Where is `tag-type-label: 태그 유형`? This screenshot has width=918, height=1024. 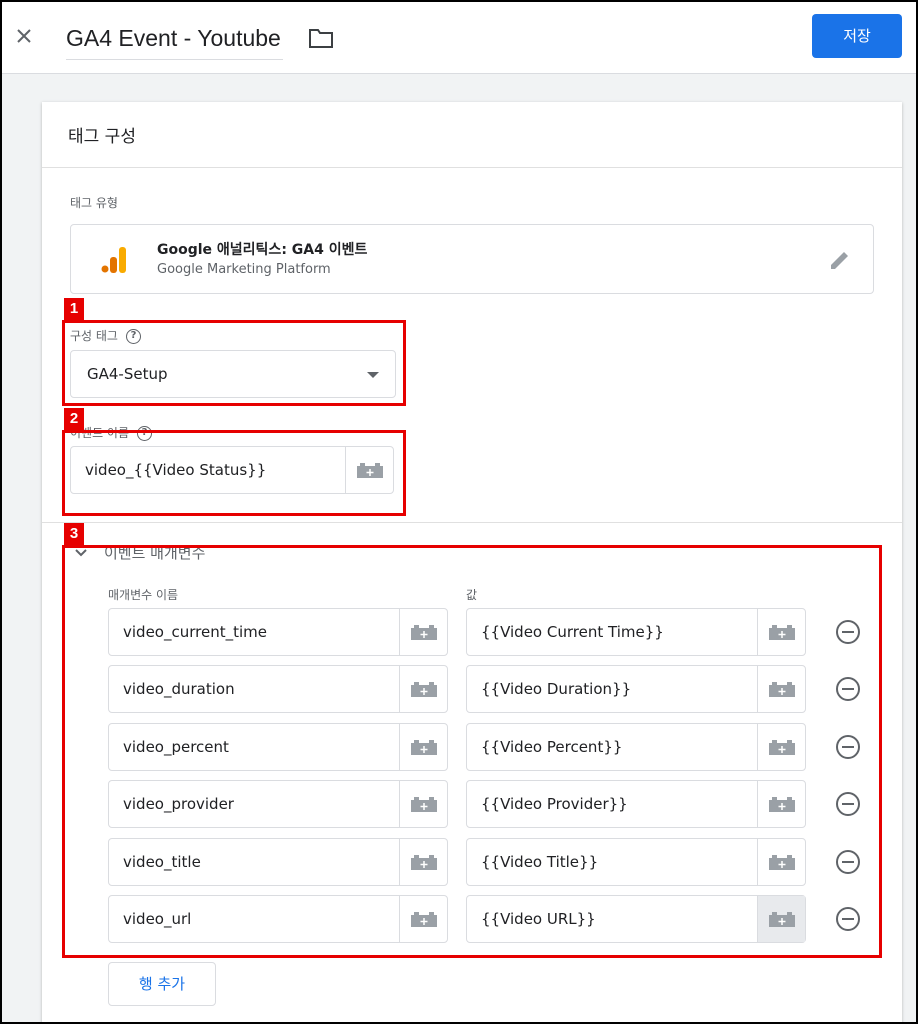 tag-type-label: 태그 유형 is located at coordinates (94, 203).